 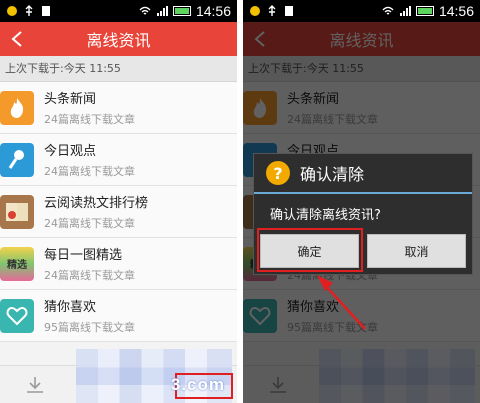 I want to click on title-bar: 离线资讯, so click(x=118, y=39).